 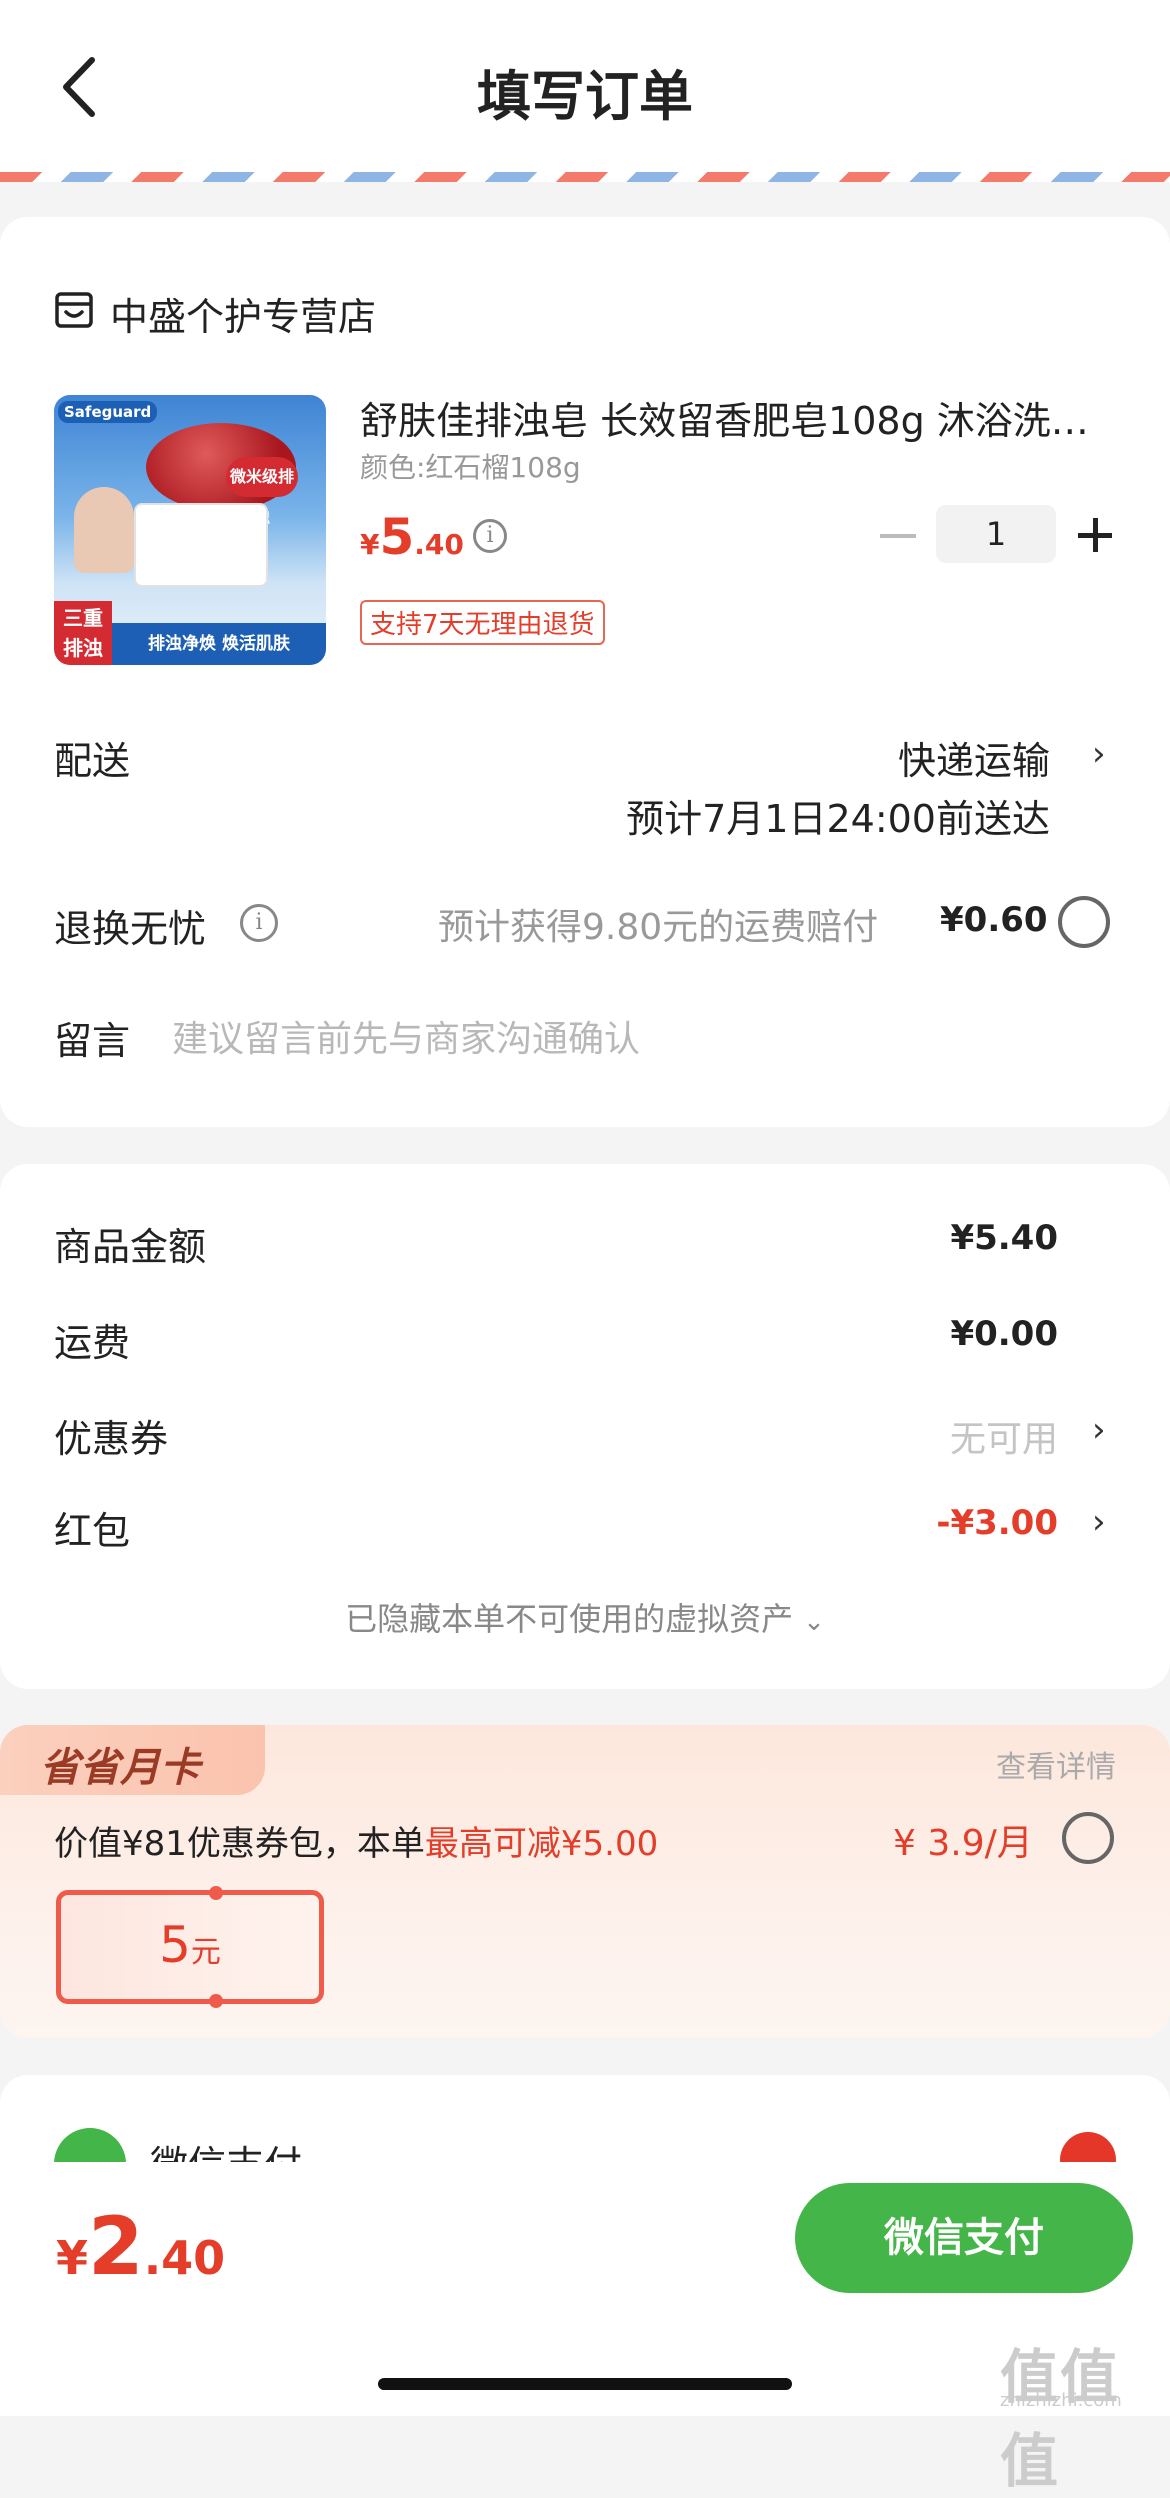 I want to click on insurance-radio, so click(x=1084, y=922).